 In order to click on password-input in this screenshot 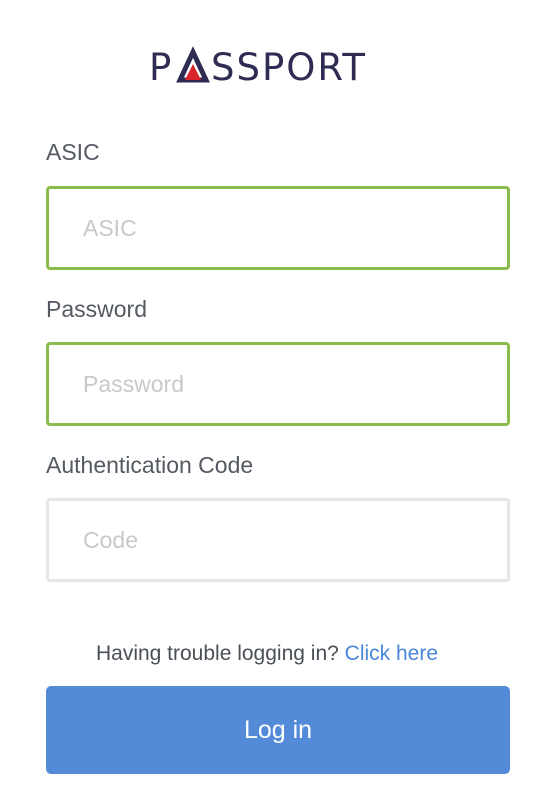, I will do `click(278, 384)`.